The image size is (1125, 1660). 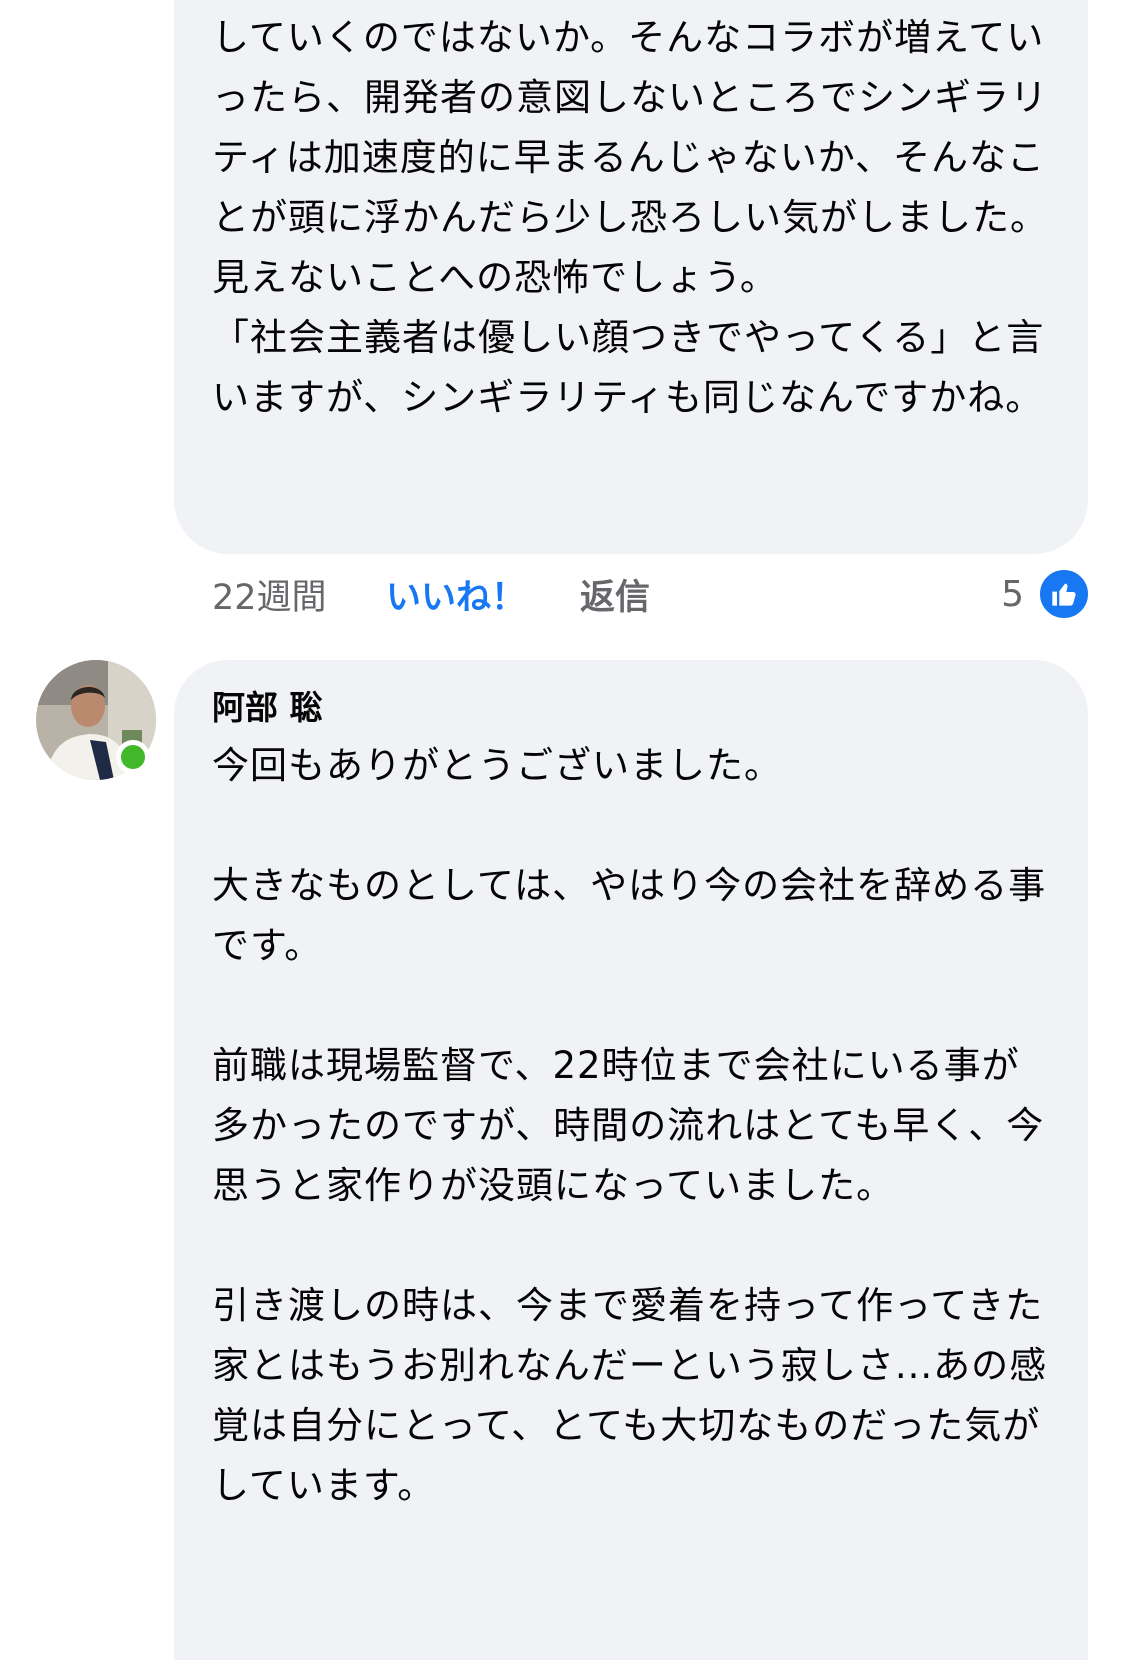 What do you see at coordinates (299, 594) in the screenshot?
I see `comment-timestamp: 22週間` at bounding box center [299, 594].